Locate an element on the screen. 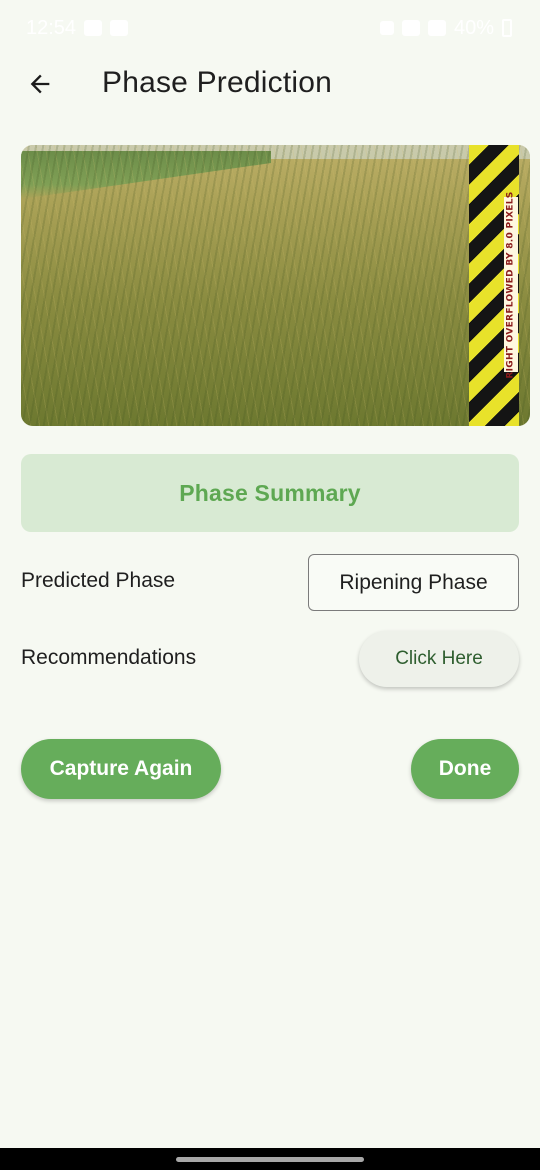  battery-icon is located at coordinates (507, 28).